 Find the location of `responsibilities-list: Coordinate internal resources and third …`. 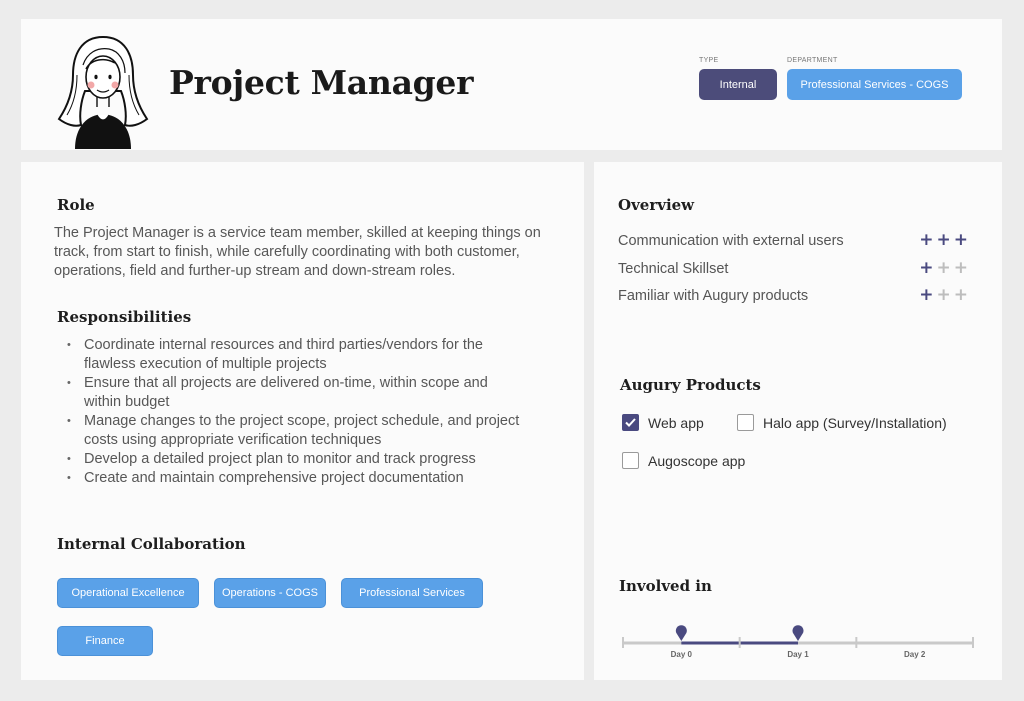

responsibilities-list: Coordinate internal resources and third … is located at coordinates (295, 412).